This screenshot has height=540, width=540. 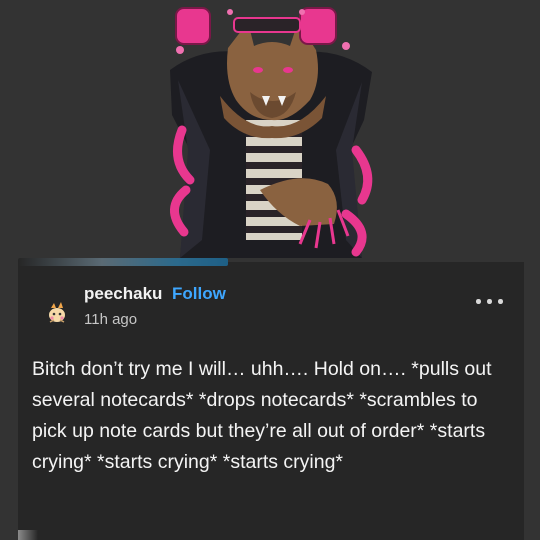 I want to click on post-timestamp: 11h ago, so click(x=111, y=319).